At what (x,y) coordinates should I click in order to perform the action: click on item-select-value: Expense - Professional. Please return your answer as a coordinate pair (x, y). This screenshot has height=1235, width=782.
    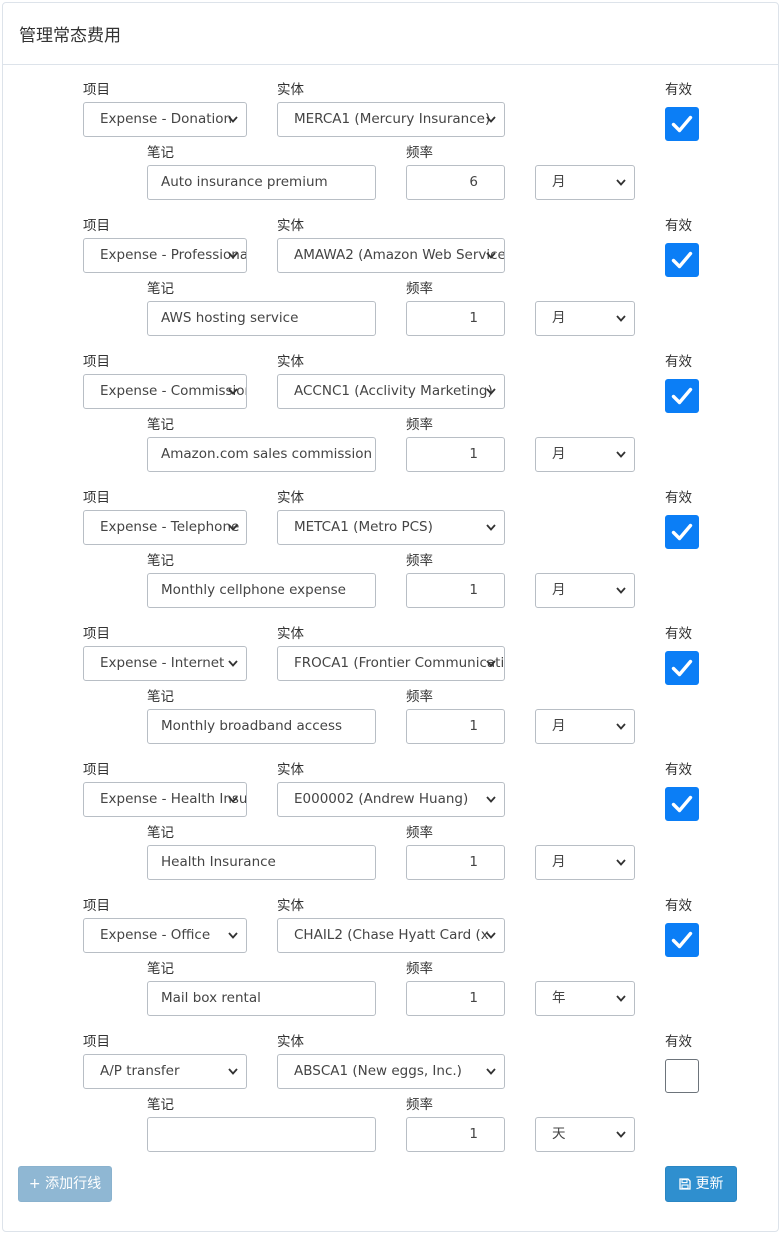
    Looking at the image, I should click on (173, 255).